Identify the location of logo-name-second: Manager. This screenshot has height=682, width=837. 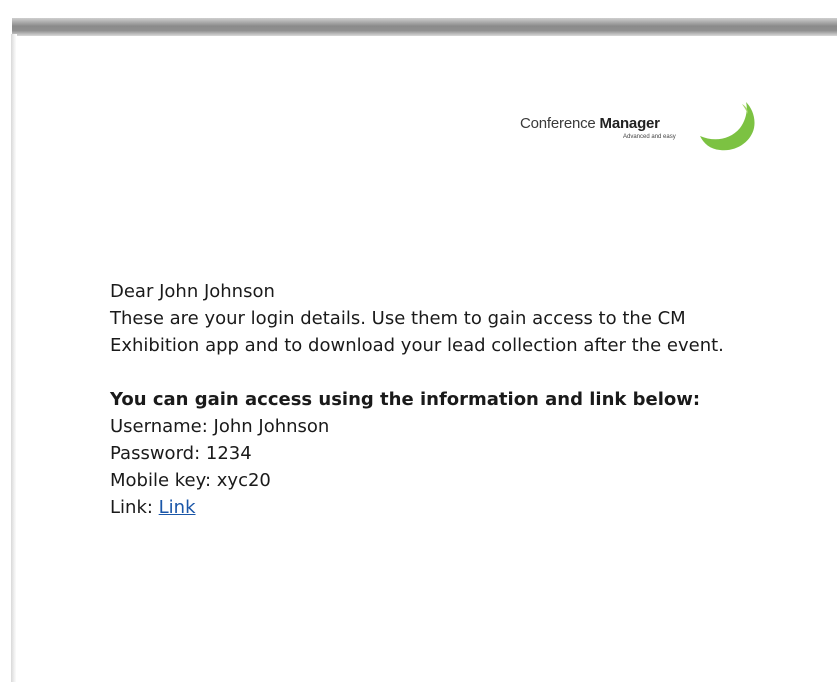
(629, 123).